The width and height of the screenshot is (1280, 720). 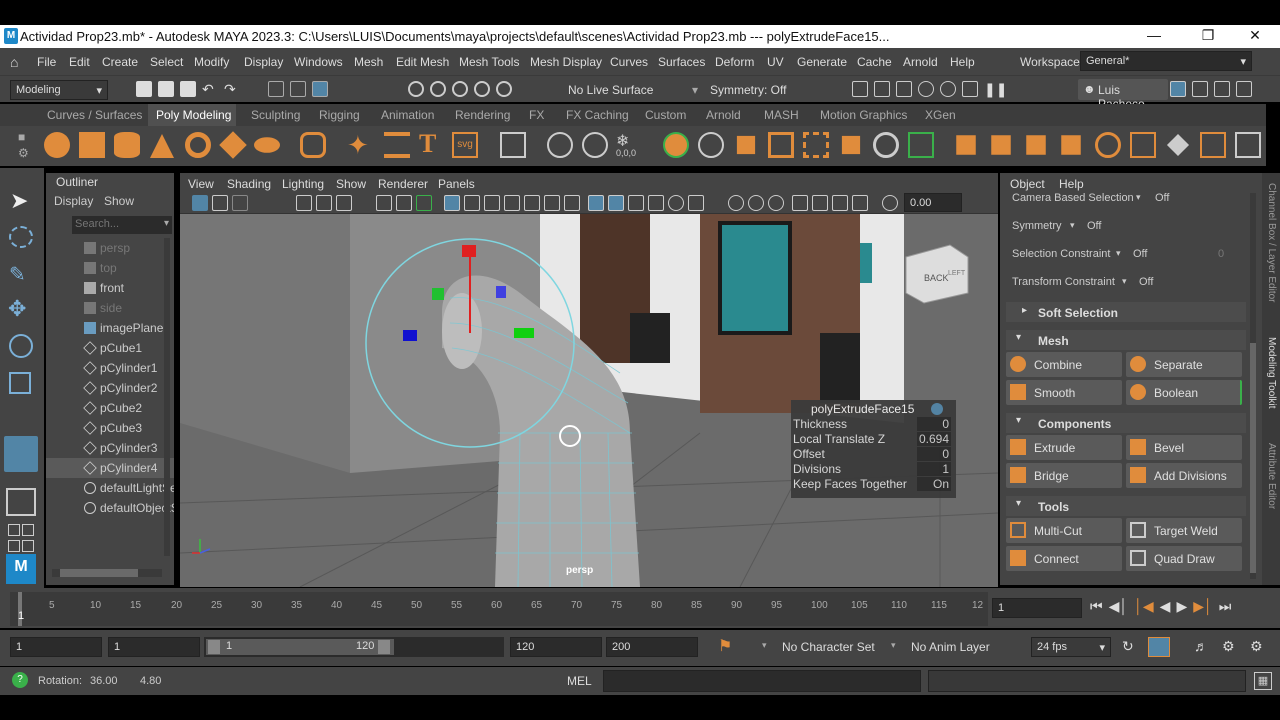 I want to click on reduce-icon, so click(x=921, y=145).